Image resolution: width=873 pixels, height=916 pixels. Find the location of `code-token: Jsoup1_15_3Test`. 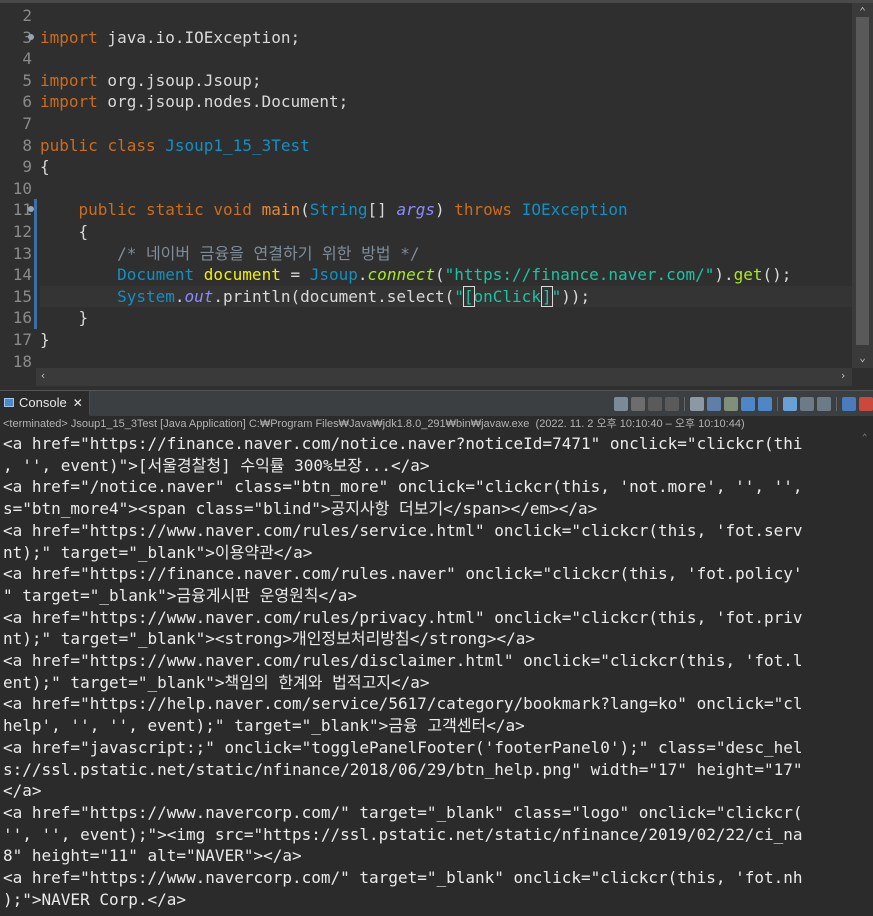

code-token: Jsoup1_15_3Test is located at coordinates (237, 145).